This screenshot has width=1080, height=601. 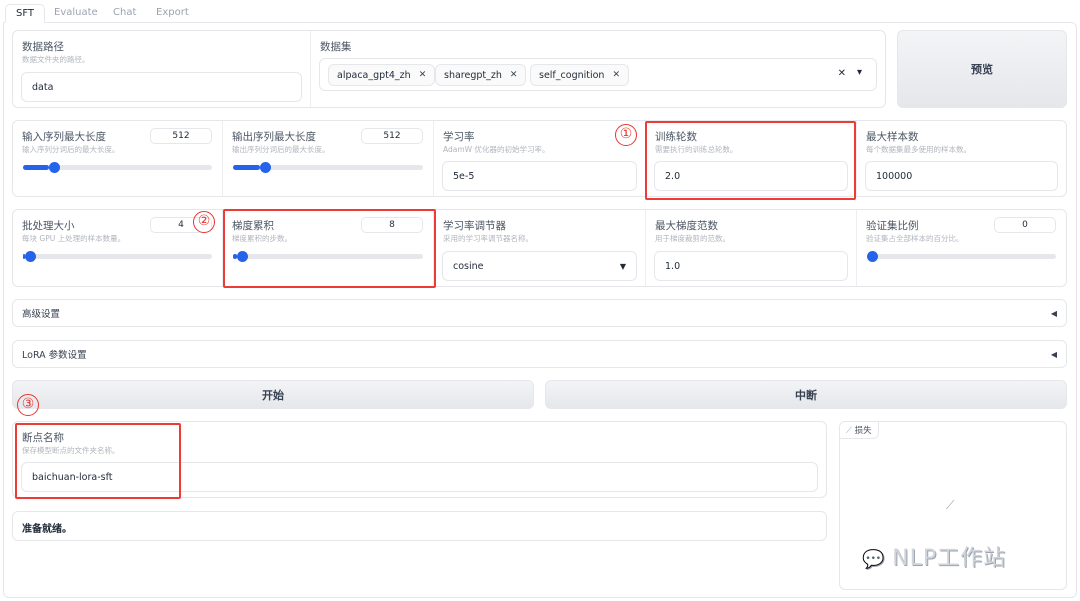 I want to click on data-path-field: 数据路径 数据文件夹的路径。 data, so click(x=162, y=69).